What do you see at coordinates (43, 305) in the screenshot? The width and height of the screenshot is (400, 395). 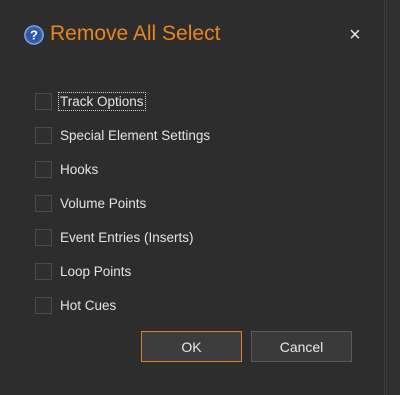 I see `hot-cues-checkbox` at bounding box center [43, 305].